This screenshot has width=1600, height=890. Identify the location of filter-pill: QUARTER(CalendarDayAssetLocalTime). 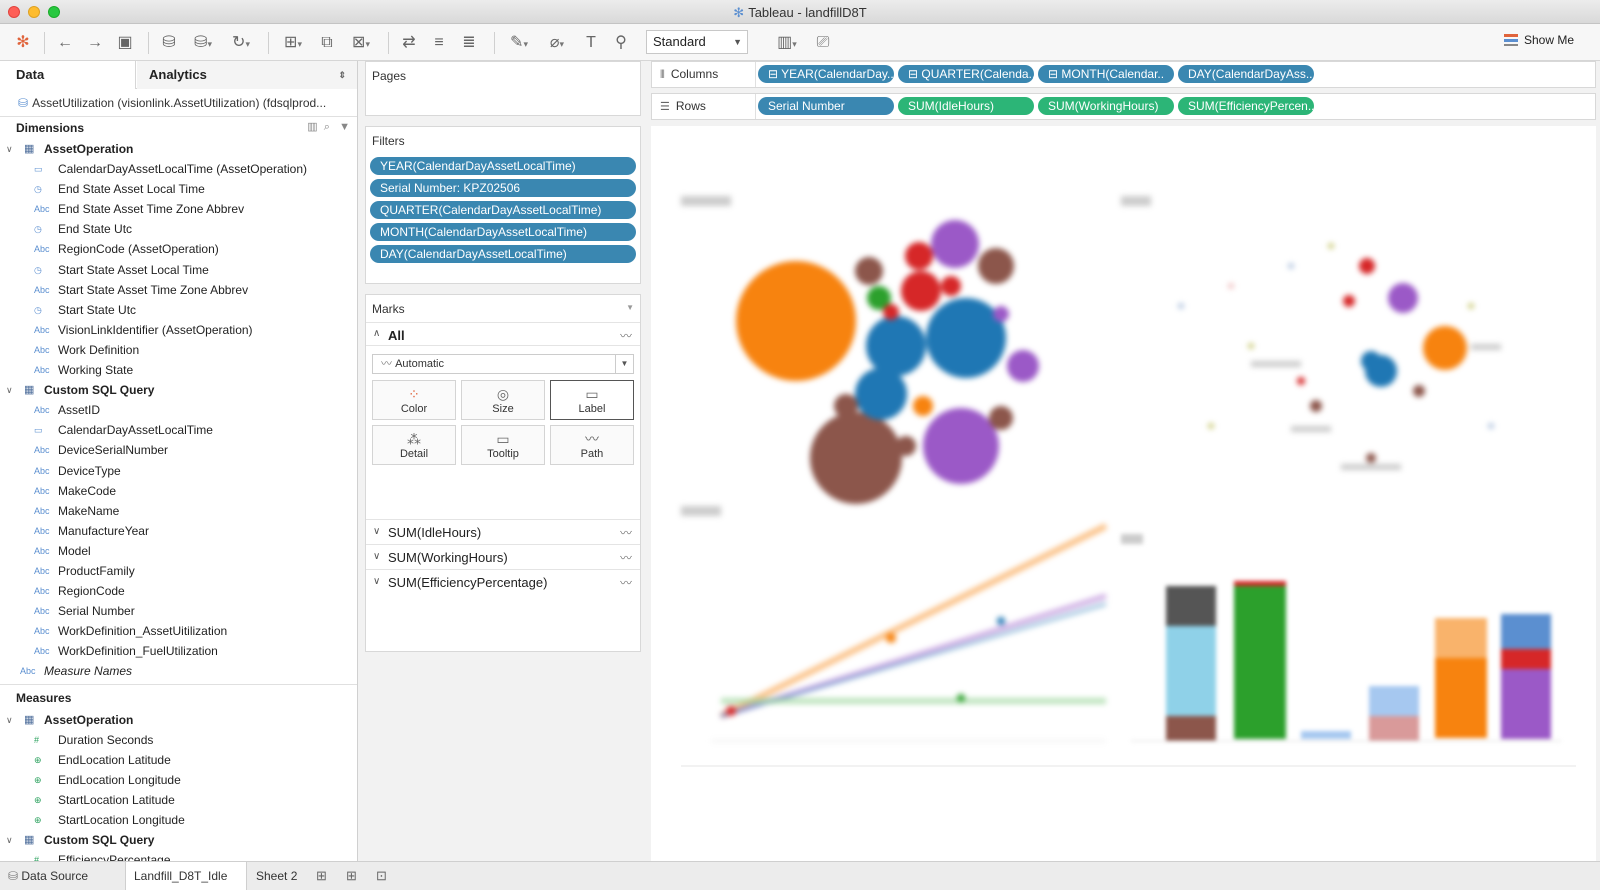
(503, 210).